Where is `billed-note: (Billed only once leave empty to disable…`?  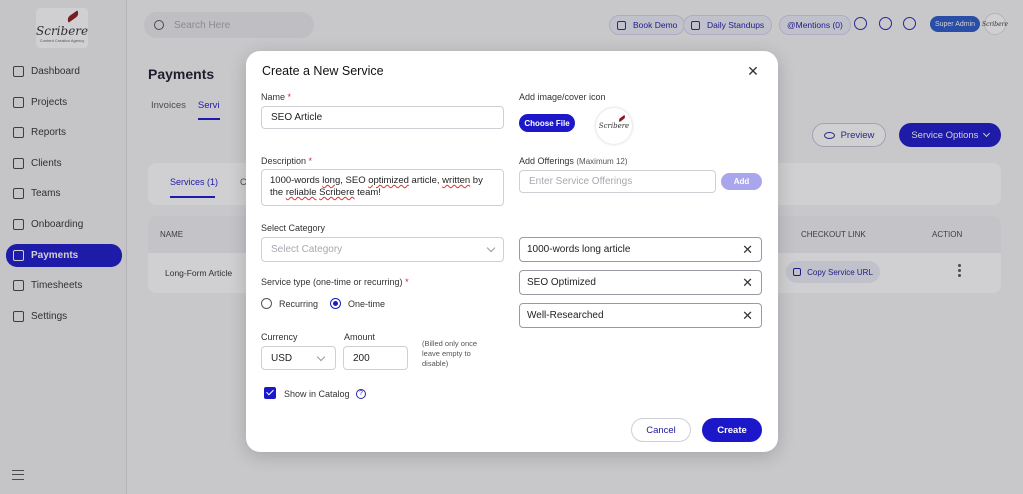
billed-note: (Billed only once leave empty to disable… is located at coordinates (450, 353).